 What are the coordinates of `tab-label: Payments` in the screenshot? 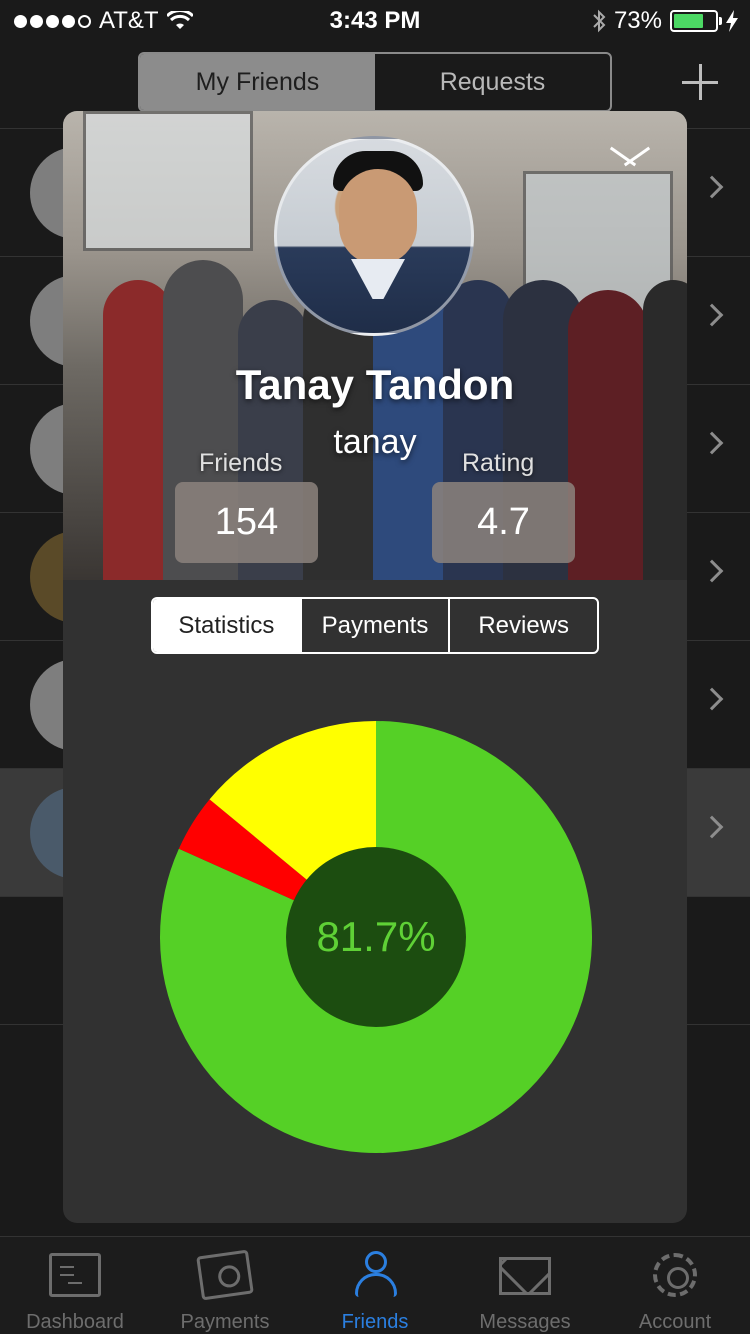 It's located at (225, 1322).